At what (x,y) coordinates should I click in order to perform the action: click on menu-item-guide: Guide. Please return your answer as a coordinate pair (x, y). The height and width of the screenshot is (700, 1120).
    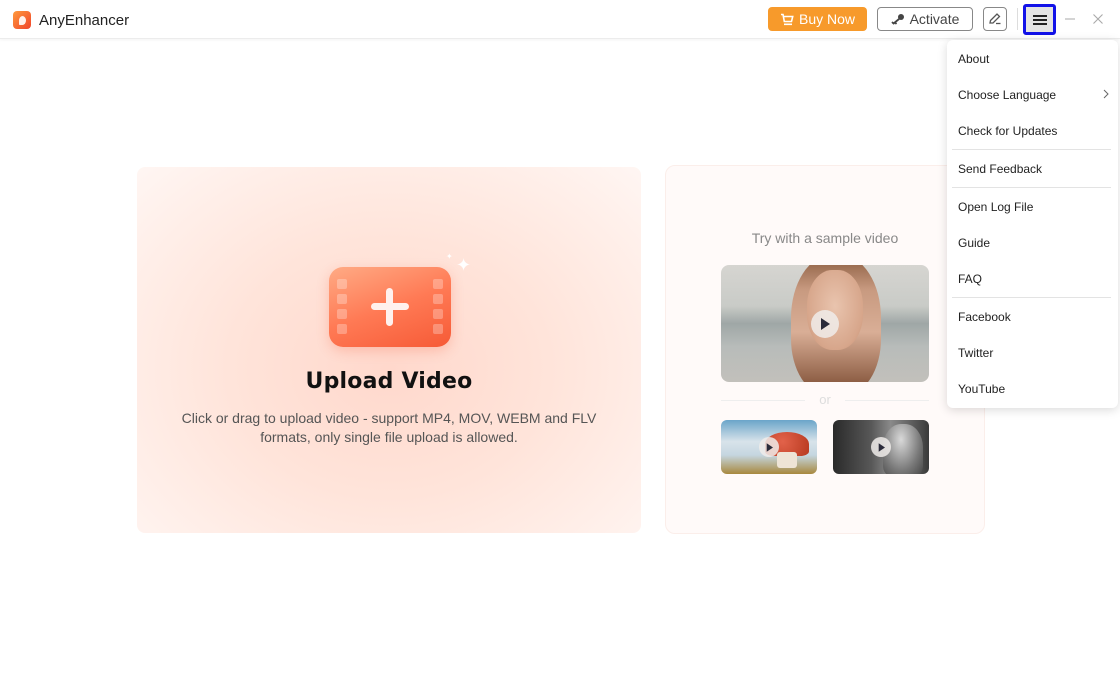
    Looking at the image, I should click on (1032, 243).